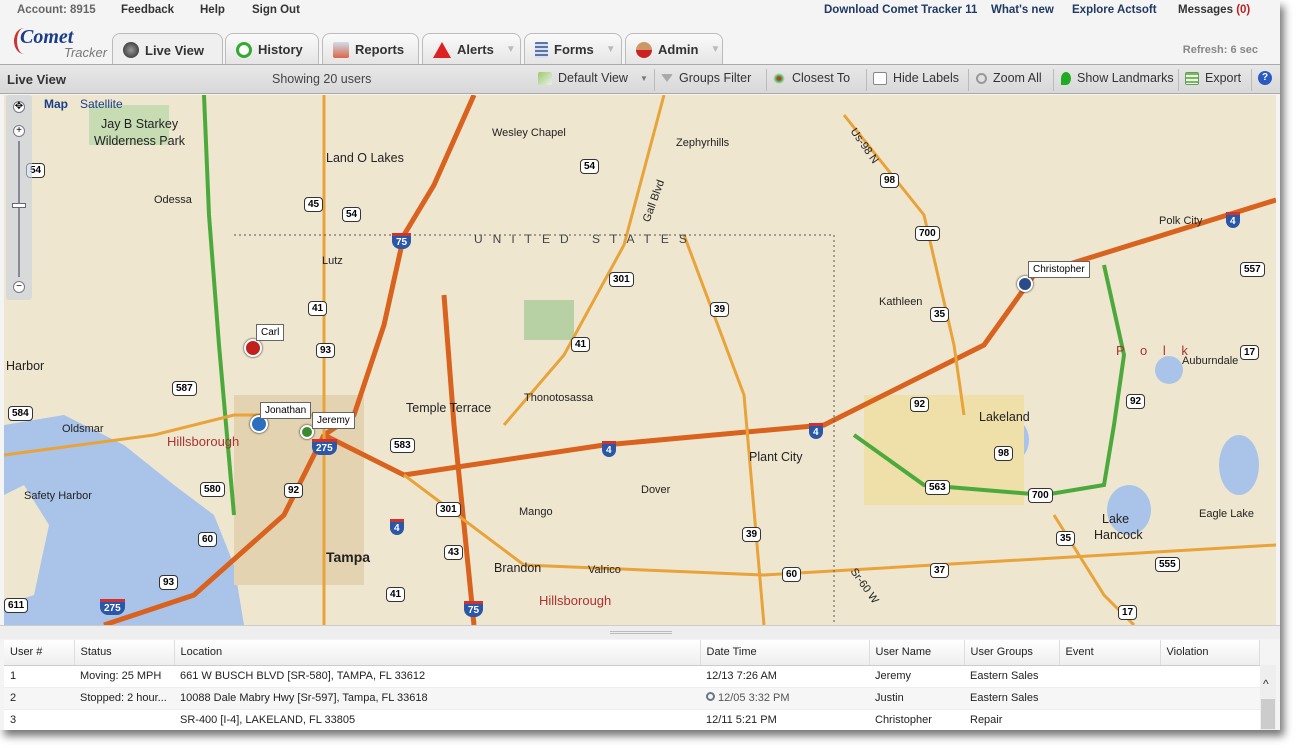  What do you see at coordinates (1213, 78) in the screenshot?
I see `export-button: Export` at bounding box center [1213, 78].